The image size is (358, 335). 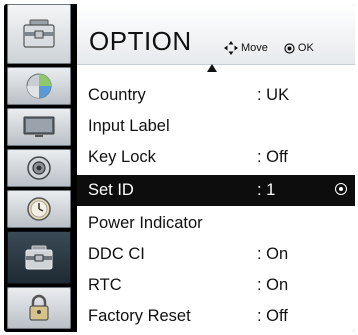 I want to click on menu-item-label: Factory Reset, so click(x=139, y=316).